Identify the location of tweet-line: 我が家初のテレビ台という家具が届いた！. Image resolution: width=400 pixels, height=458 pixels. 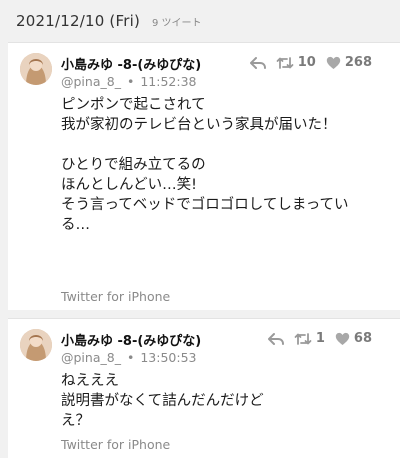
(199, 125).